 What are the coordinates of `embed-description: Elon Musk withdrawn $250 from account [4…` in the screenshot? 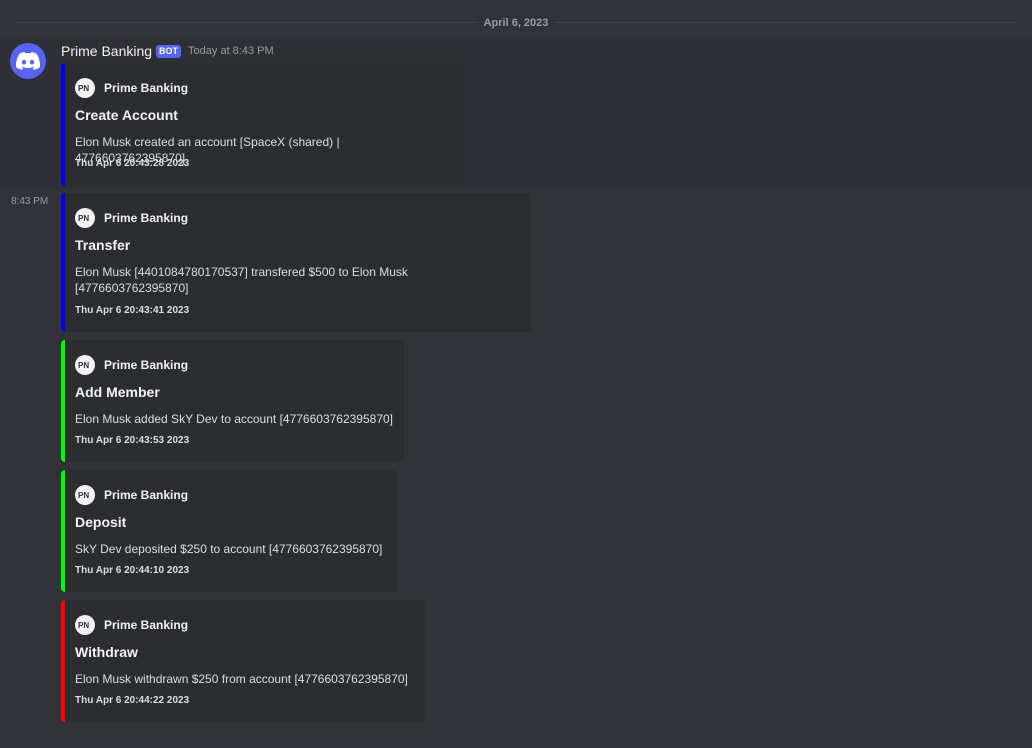 It's located at (241, 679).